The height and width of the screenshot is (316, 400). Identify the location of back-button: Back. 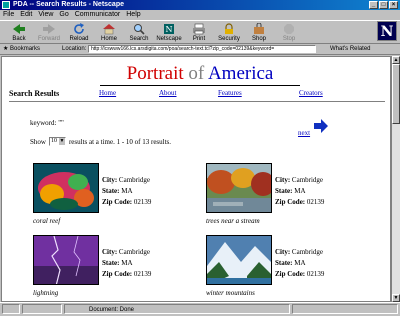
(19, 33).